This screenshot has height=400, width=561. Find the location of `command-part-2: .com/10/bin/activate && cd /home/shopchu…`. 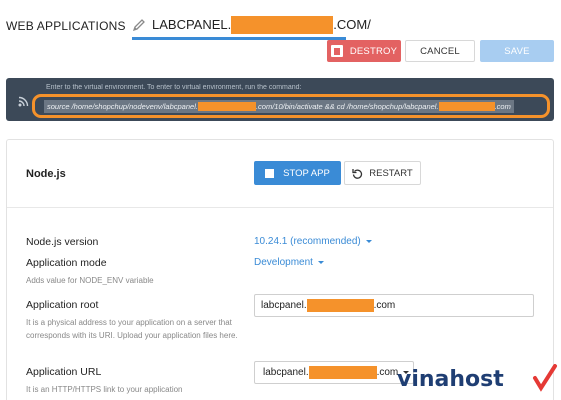

command-part-2: .com/10/bin/activate && cd /home/shopchu… is located at coordinates (347, 106).